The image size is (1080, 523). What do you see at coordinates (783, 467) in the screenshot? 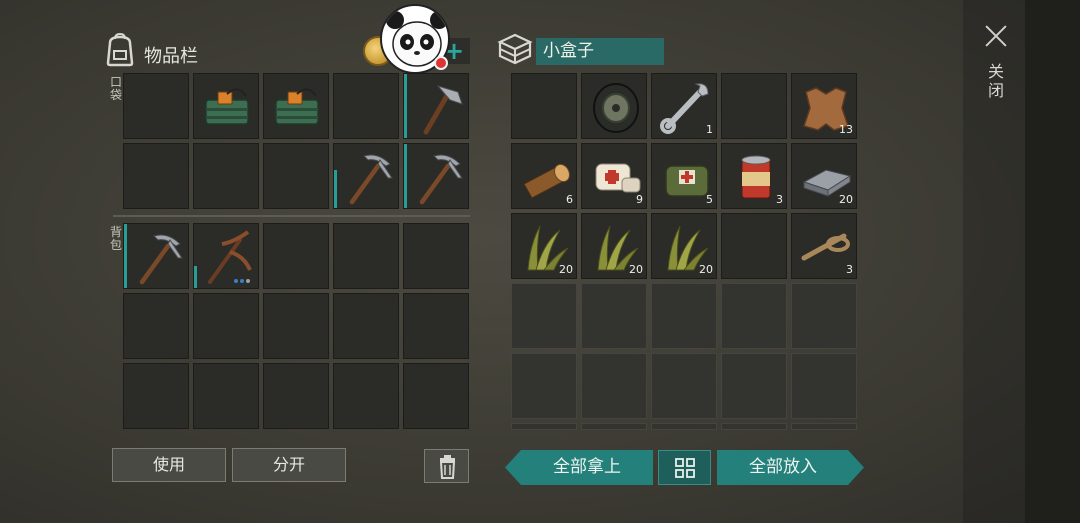
I see `put-all-button: 全部放入` at bounding box center [783, 467].